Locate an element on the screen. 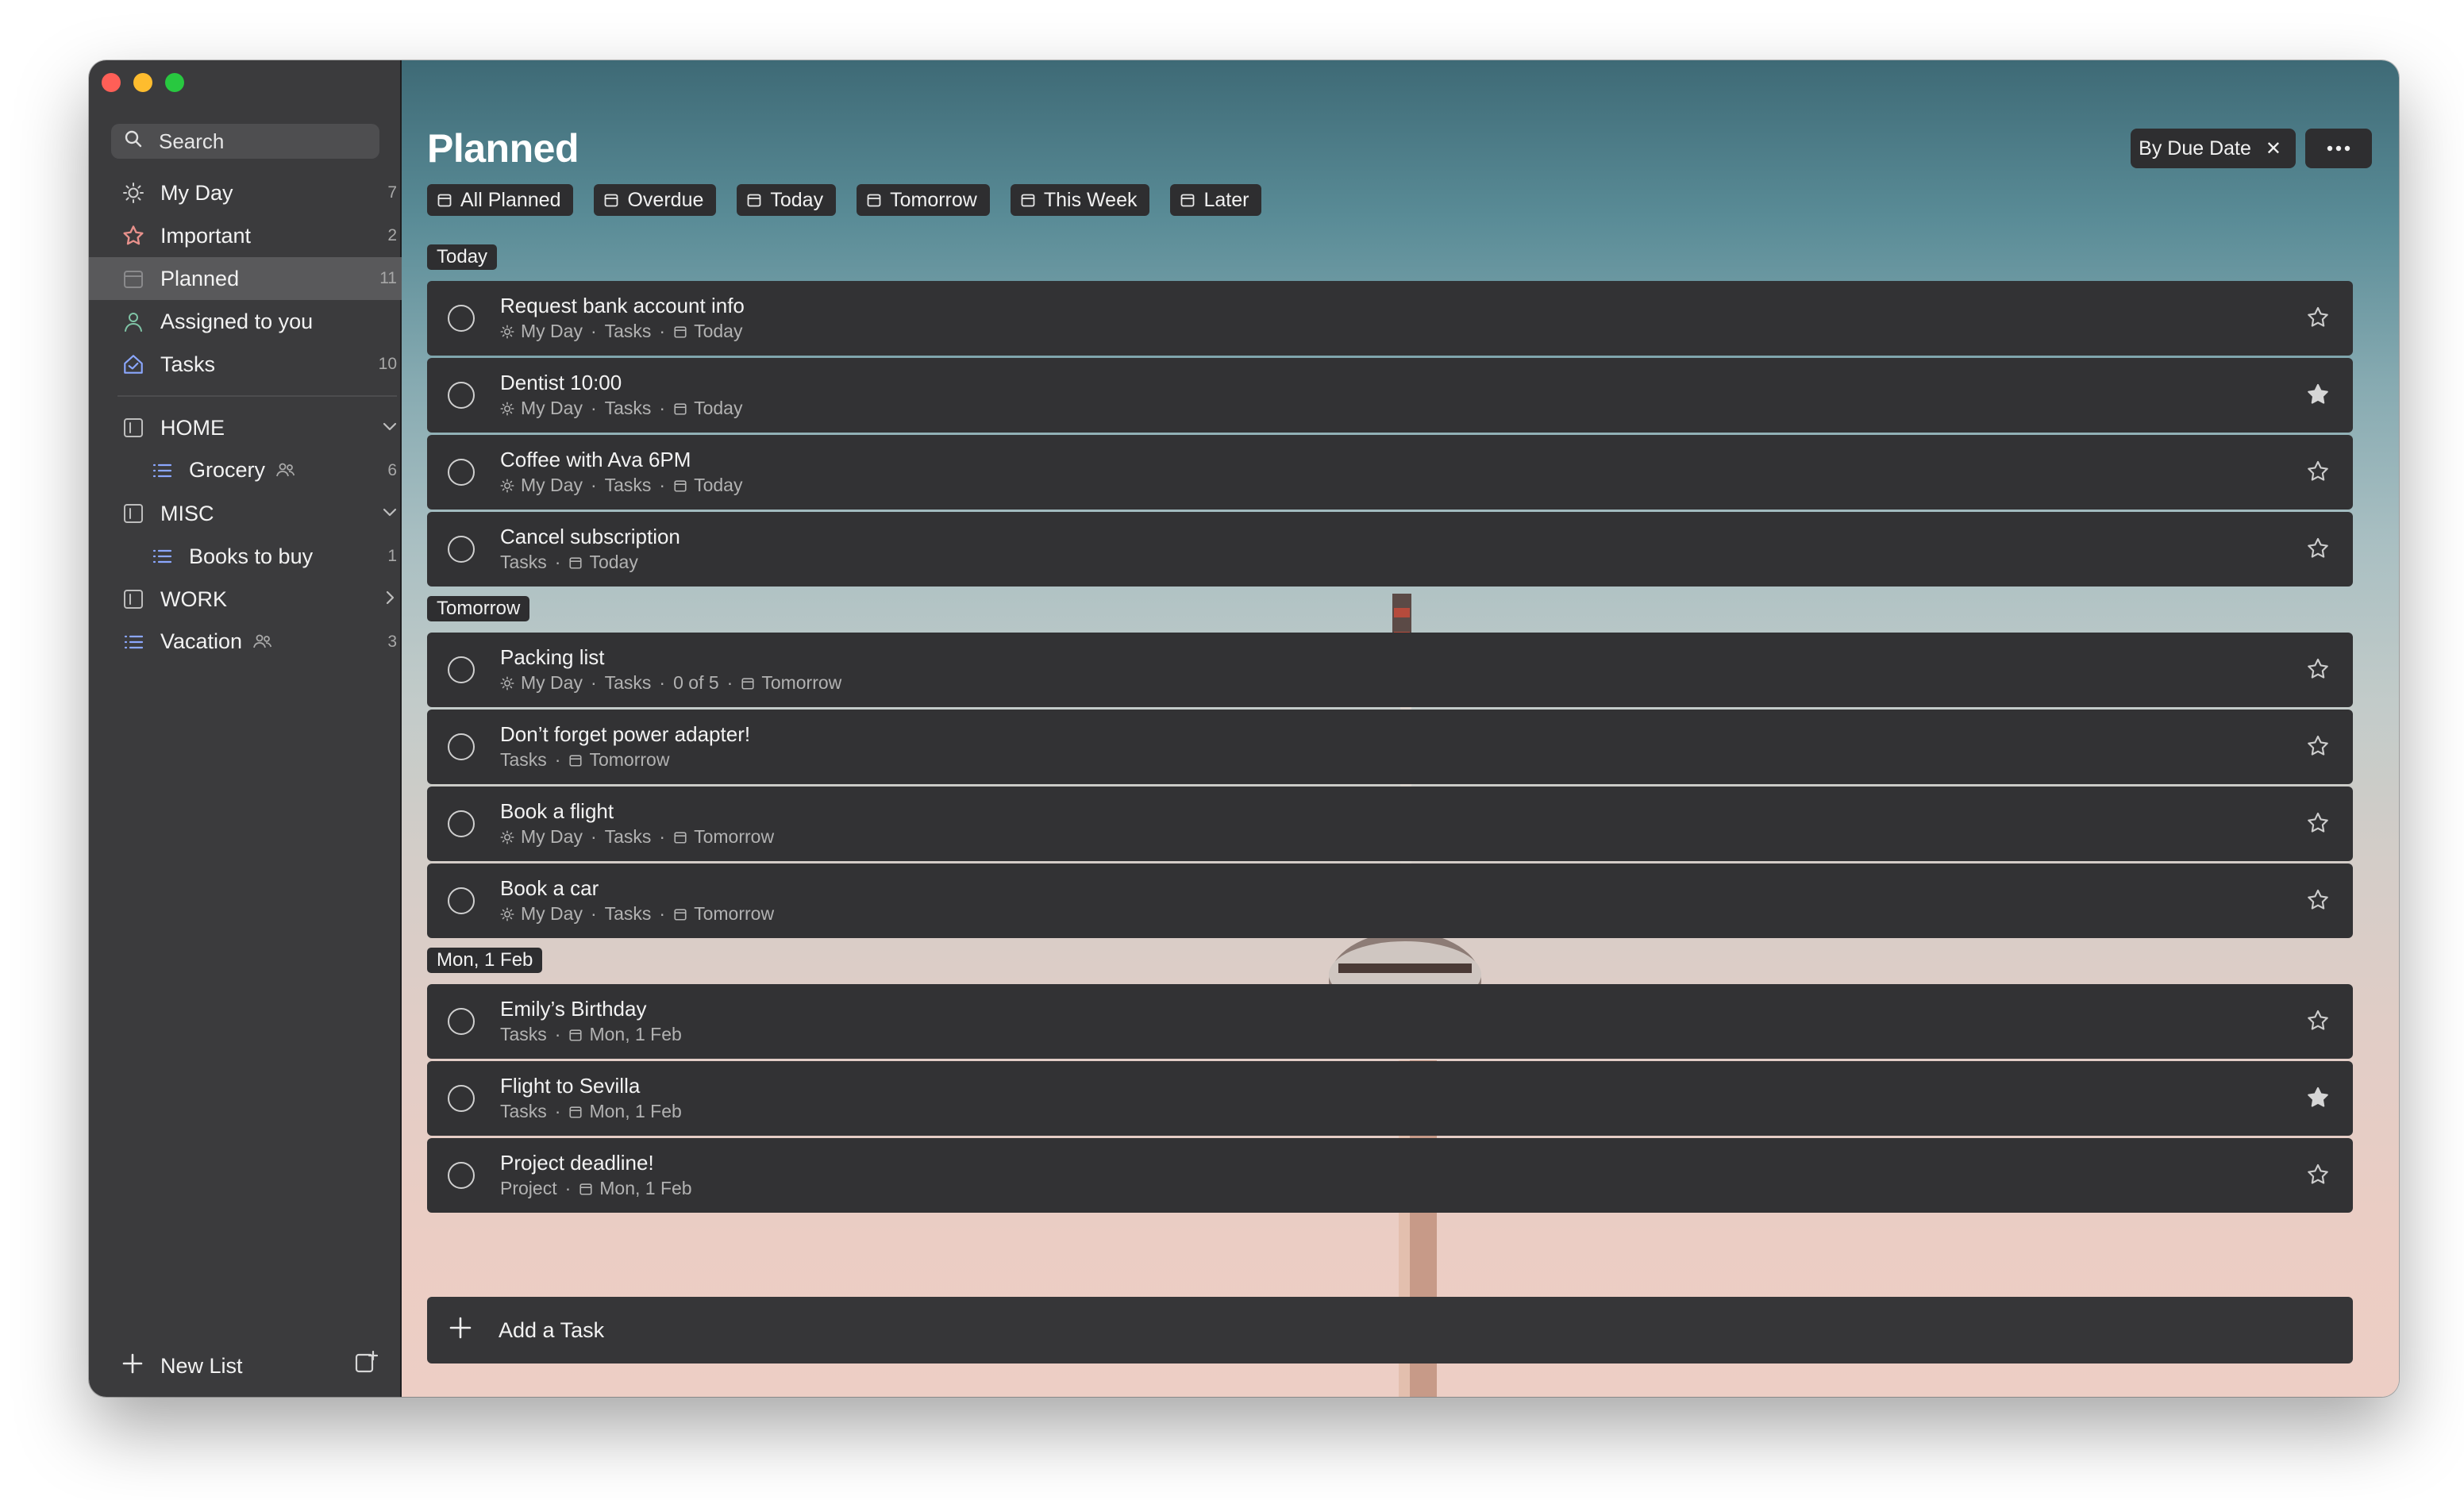  sidebar-item-tasks: Tasks 10 is located at coordinates (245, 364).